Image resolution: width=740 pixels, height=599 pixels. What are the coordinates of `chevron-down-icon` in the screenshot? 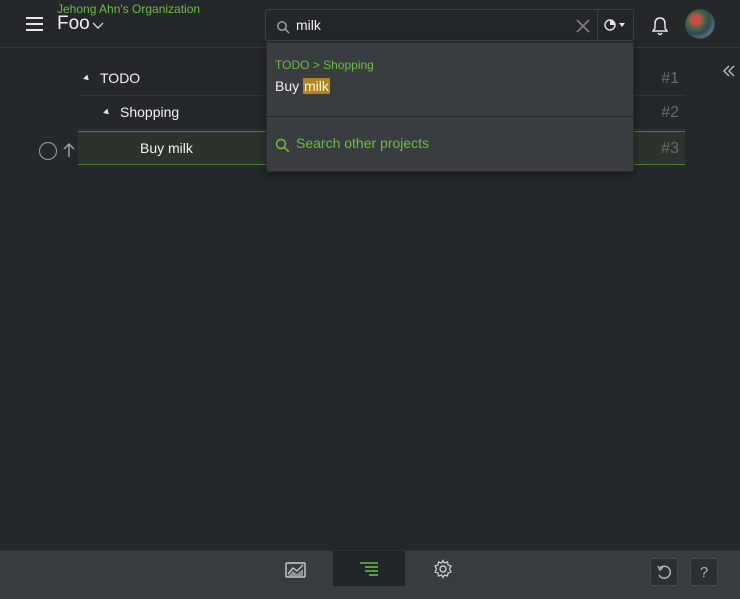 It's located at (98, 25).